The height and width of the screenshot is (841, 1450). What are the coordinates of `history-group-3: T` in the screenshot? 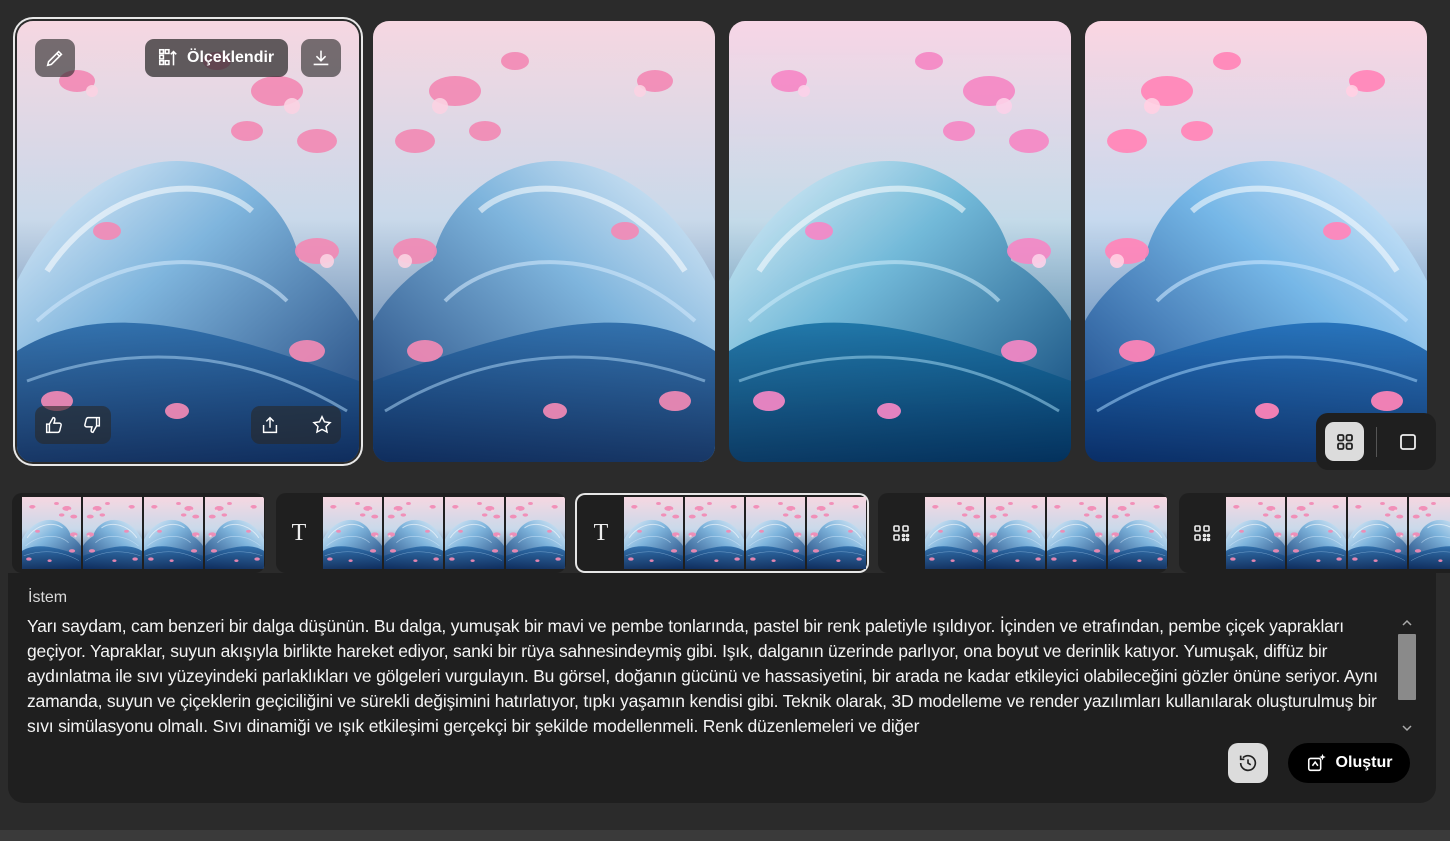 It's located at (722, 533).